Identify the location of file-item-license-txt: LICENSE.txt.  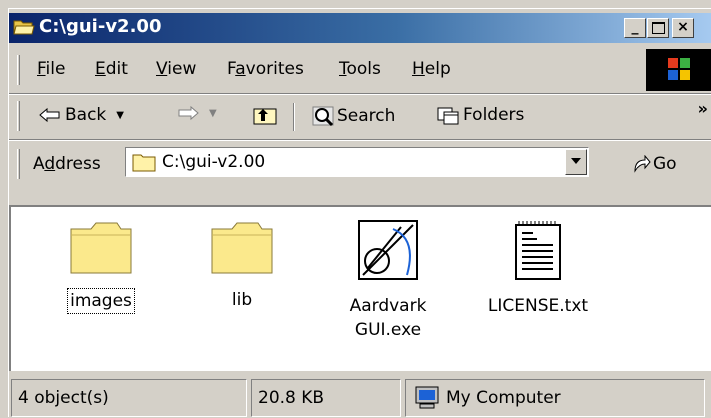
(538, 268).